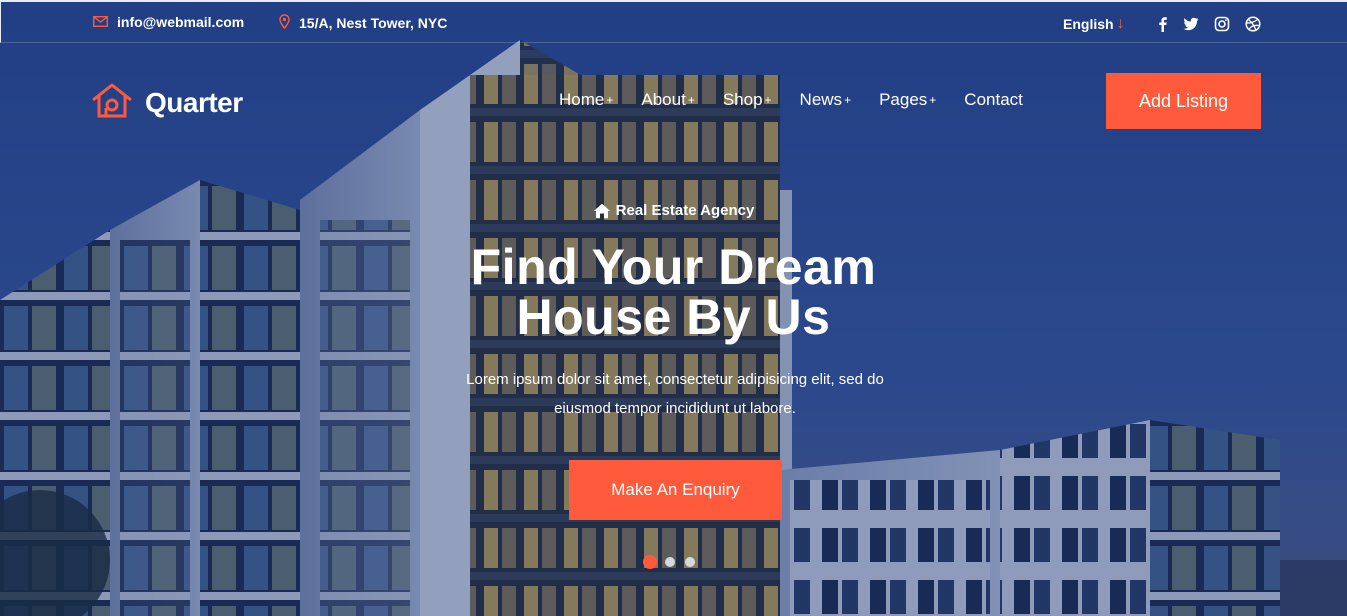 The width and height of the screenshot is (1347, 616). I want to click on tagline-text: Real Estate Agency, so click(685, 210).